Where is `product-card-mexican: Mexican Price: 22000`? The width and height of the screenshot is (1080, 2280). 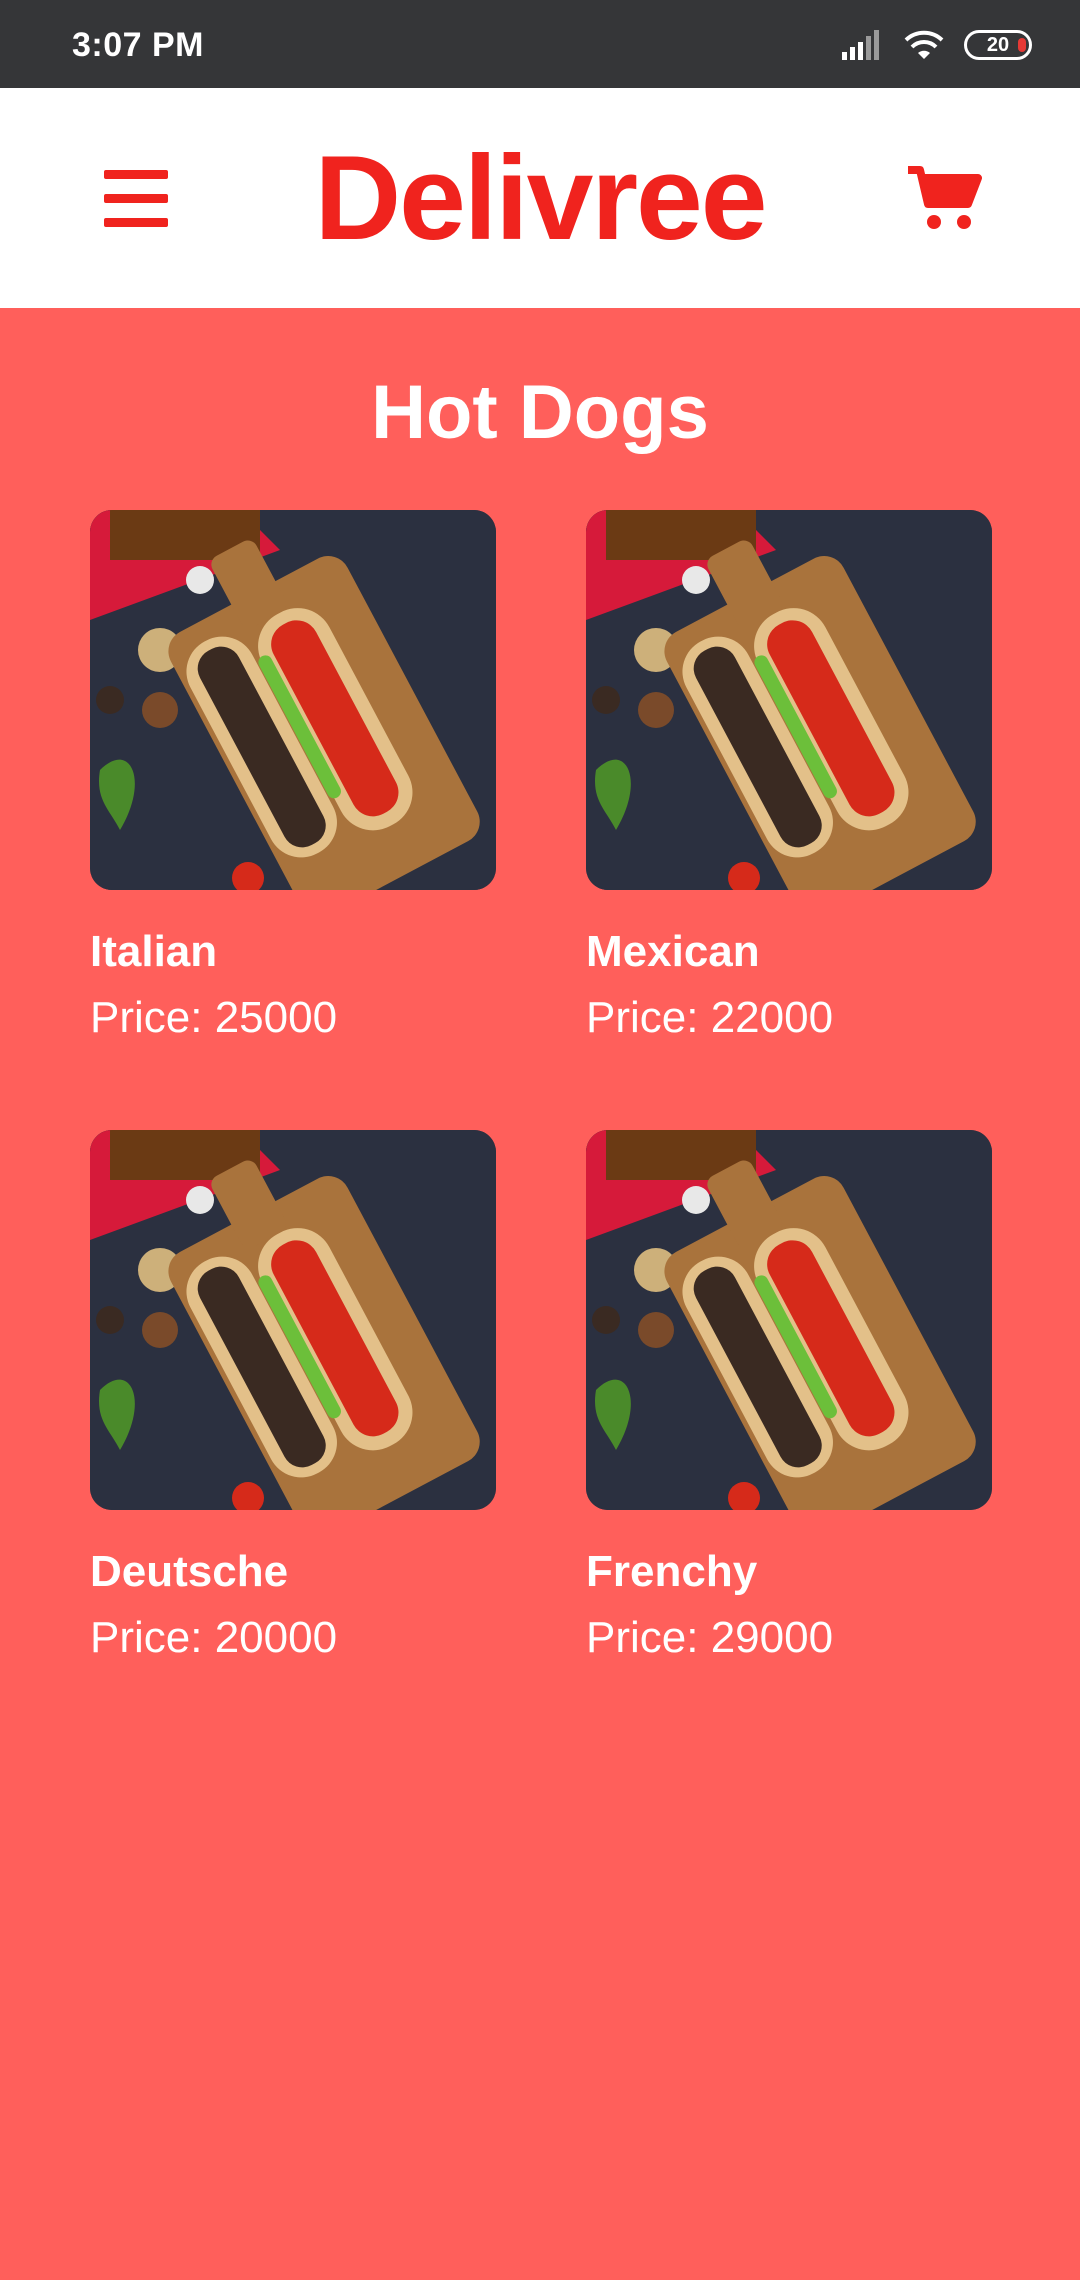
product-card-mexican: Mexican Price: 22000 is located at coordinates (789, 777).